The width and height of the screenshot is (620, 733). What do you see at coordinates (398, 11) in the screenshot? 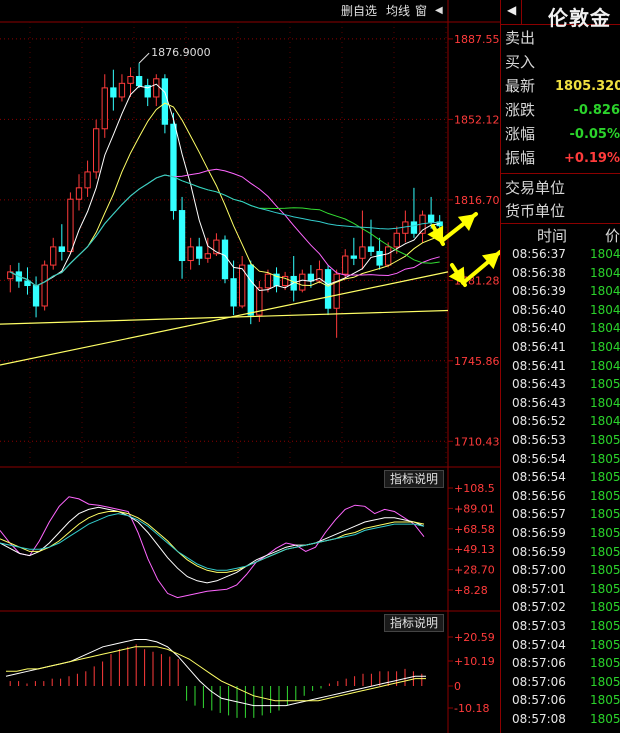
I see `ma-line-button: 均线` at bounding box center [398, 11].